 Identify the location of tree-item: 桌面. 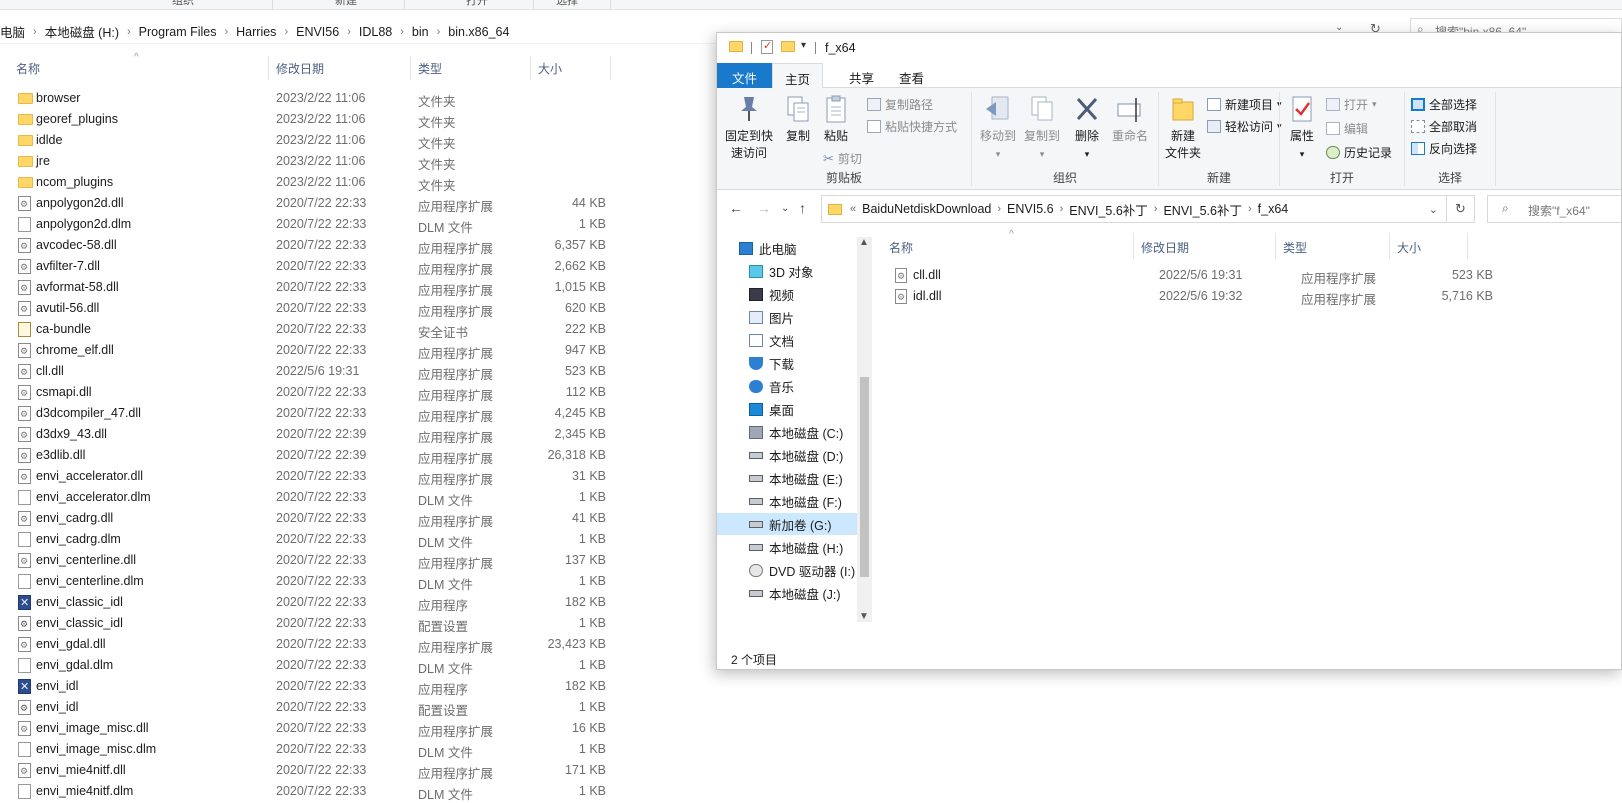
(787, 409).